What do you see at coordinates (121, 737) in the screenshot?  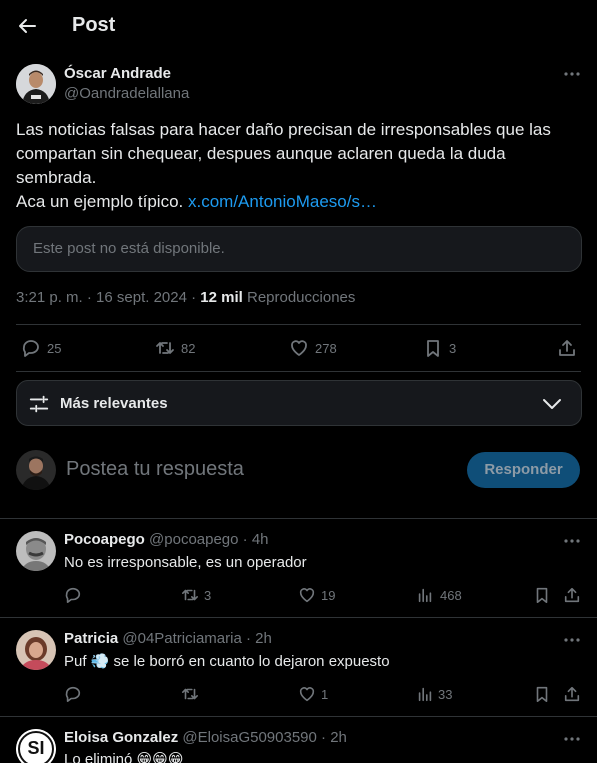 I see `reply-author-name: Eloisa Gonzalez` at bounding box center [121, 737].